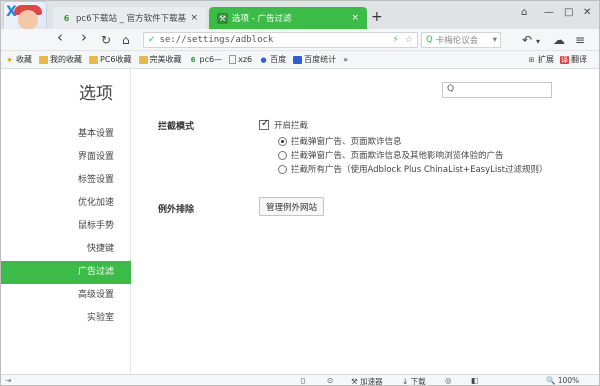  Describe the element at coordinates (66, 295) in the screenshot. I see `sidebar-item-advanced: 高级设置` at that location.